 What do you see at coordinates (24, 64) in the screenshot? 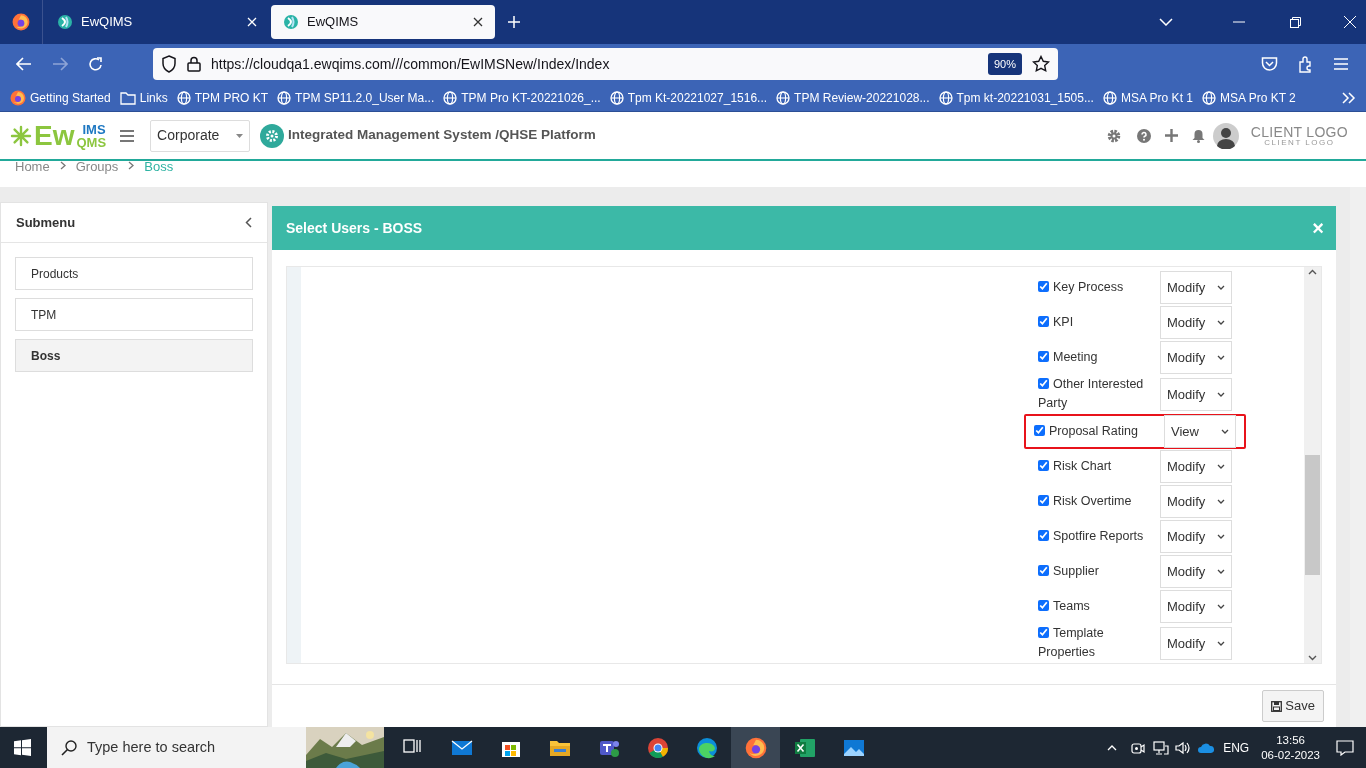
I see `back-icon` at bounding box center [24, 64].